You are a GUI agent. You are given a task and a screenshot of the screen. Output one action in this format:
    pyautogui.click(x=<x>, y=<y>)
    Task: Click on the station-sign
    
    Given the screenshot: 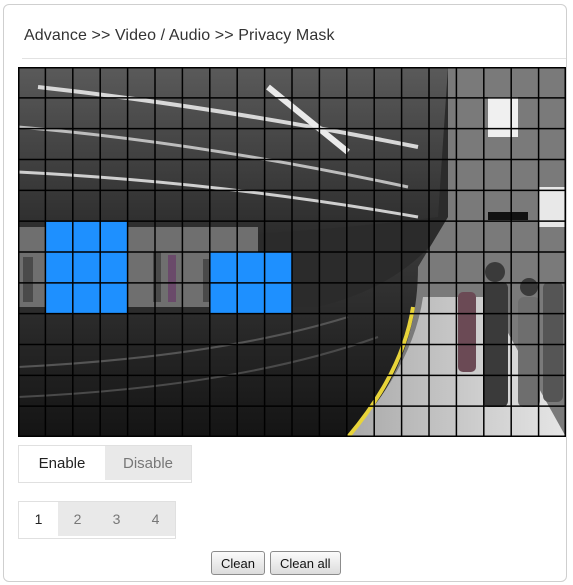 What is the action you would take?
    pyautogui.click(x=508, y=216)
    